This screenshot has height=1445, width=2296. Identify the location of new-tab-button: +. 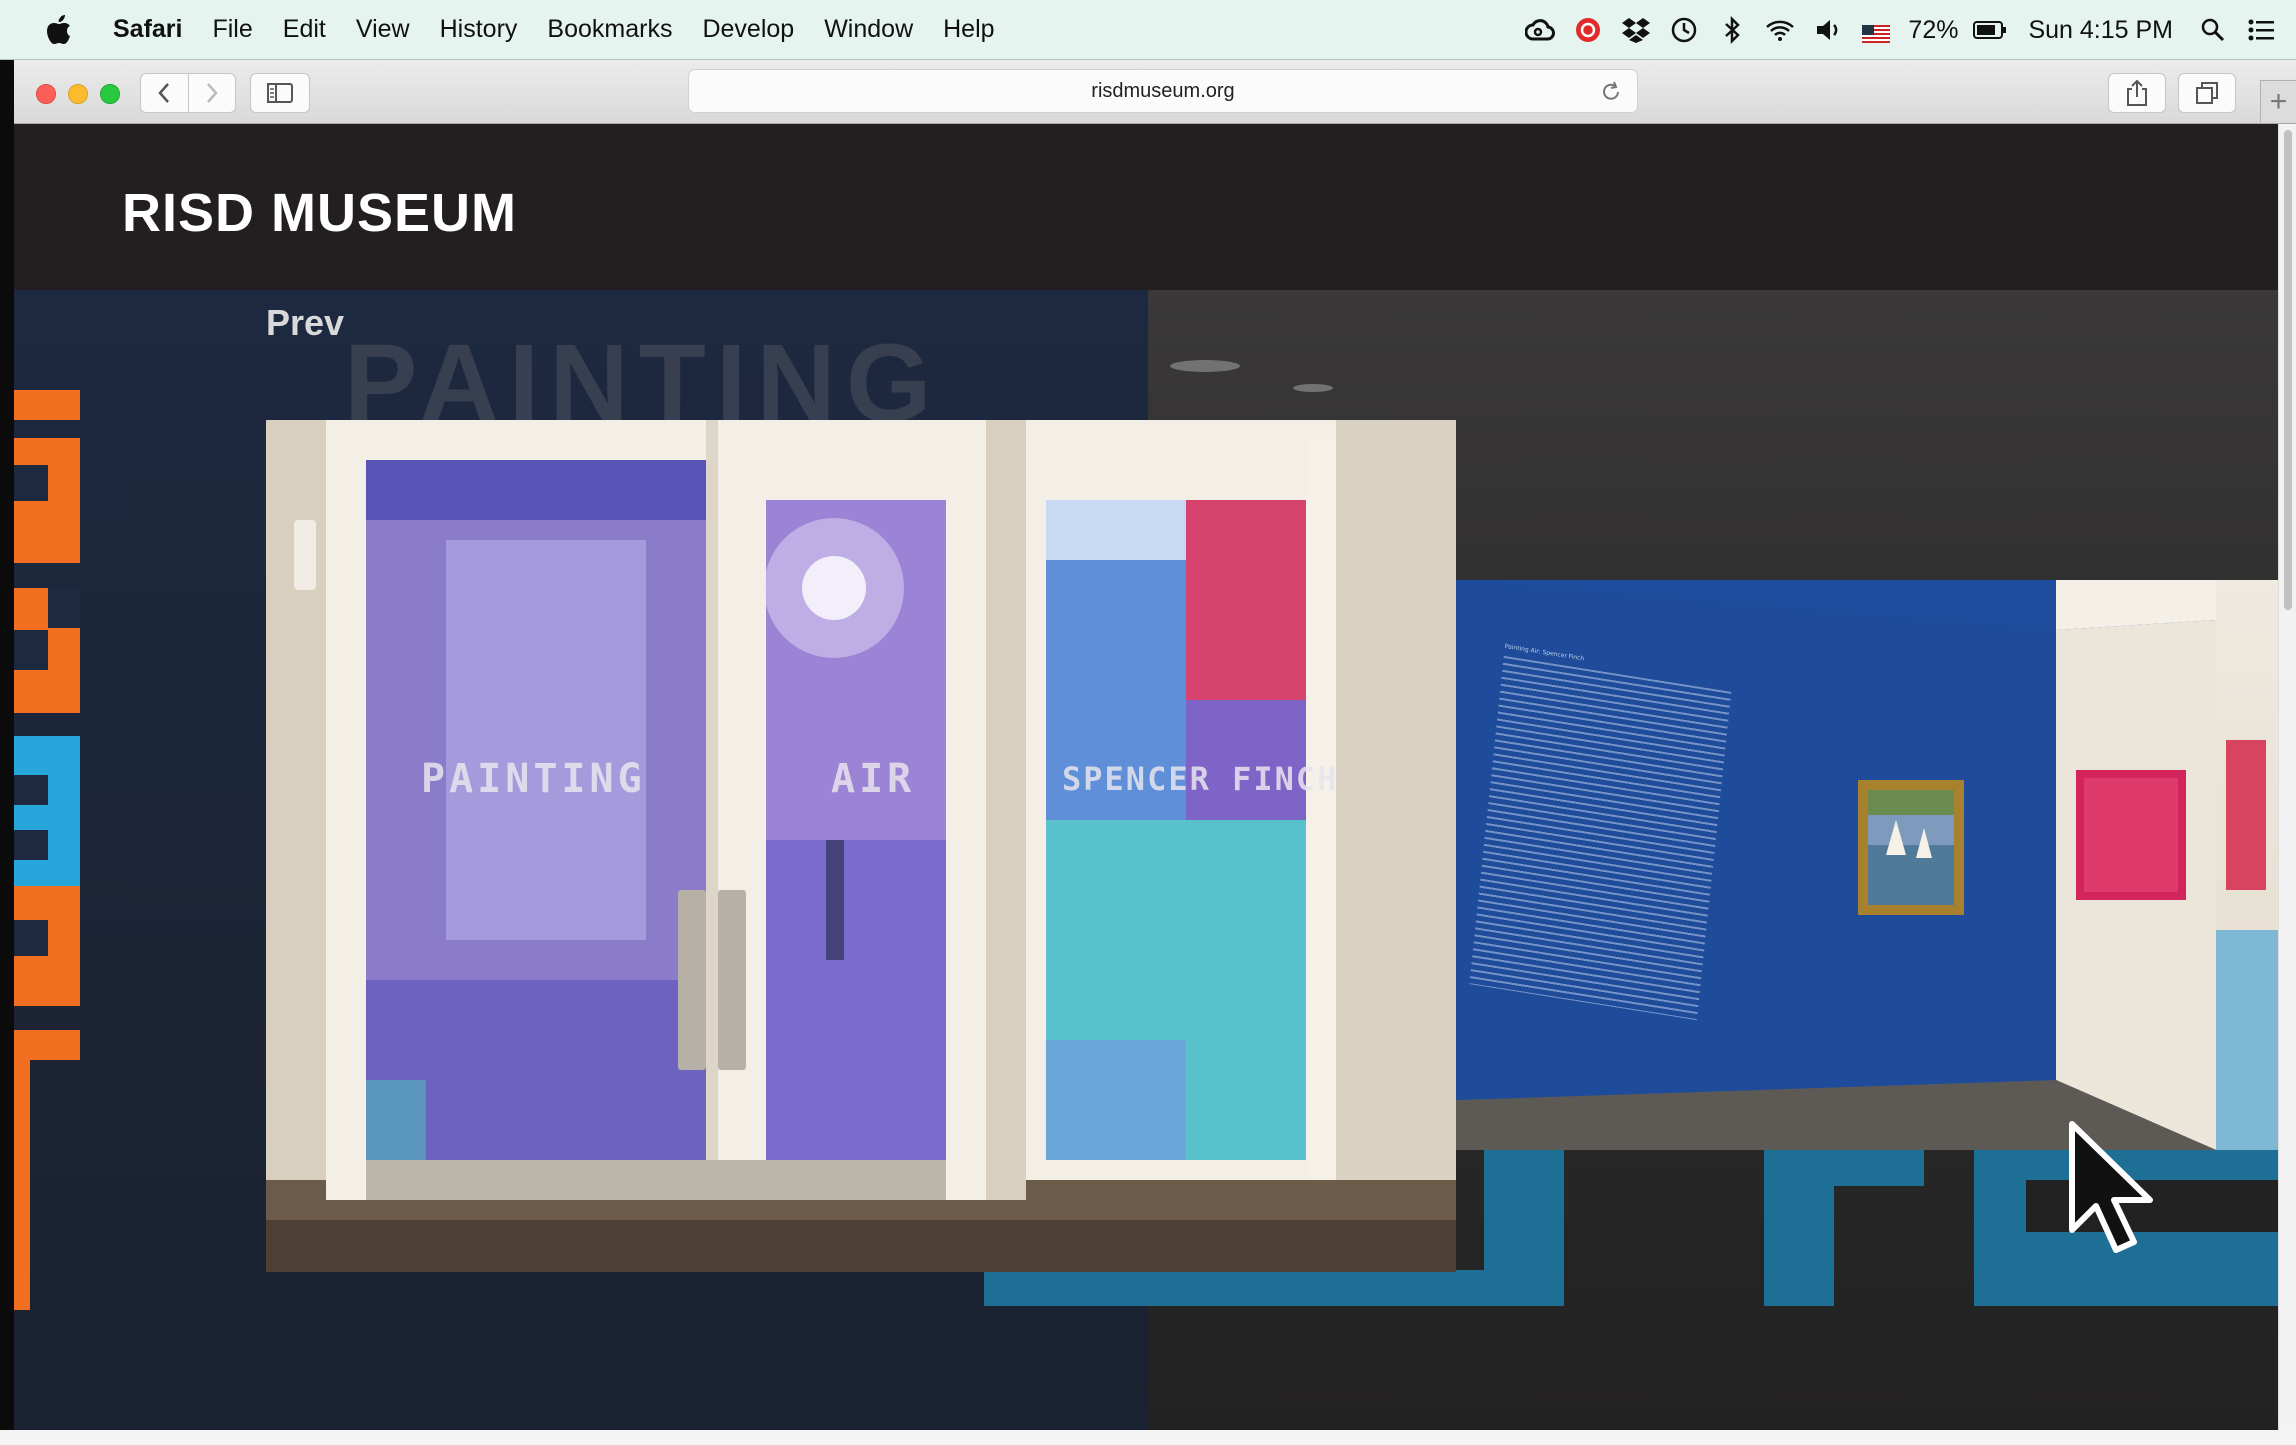
(2278, 101).